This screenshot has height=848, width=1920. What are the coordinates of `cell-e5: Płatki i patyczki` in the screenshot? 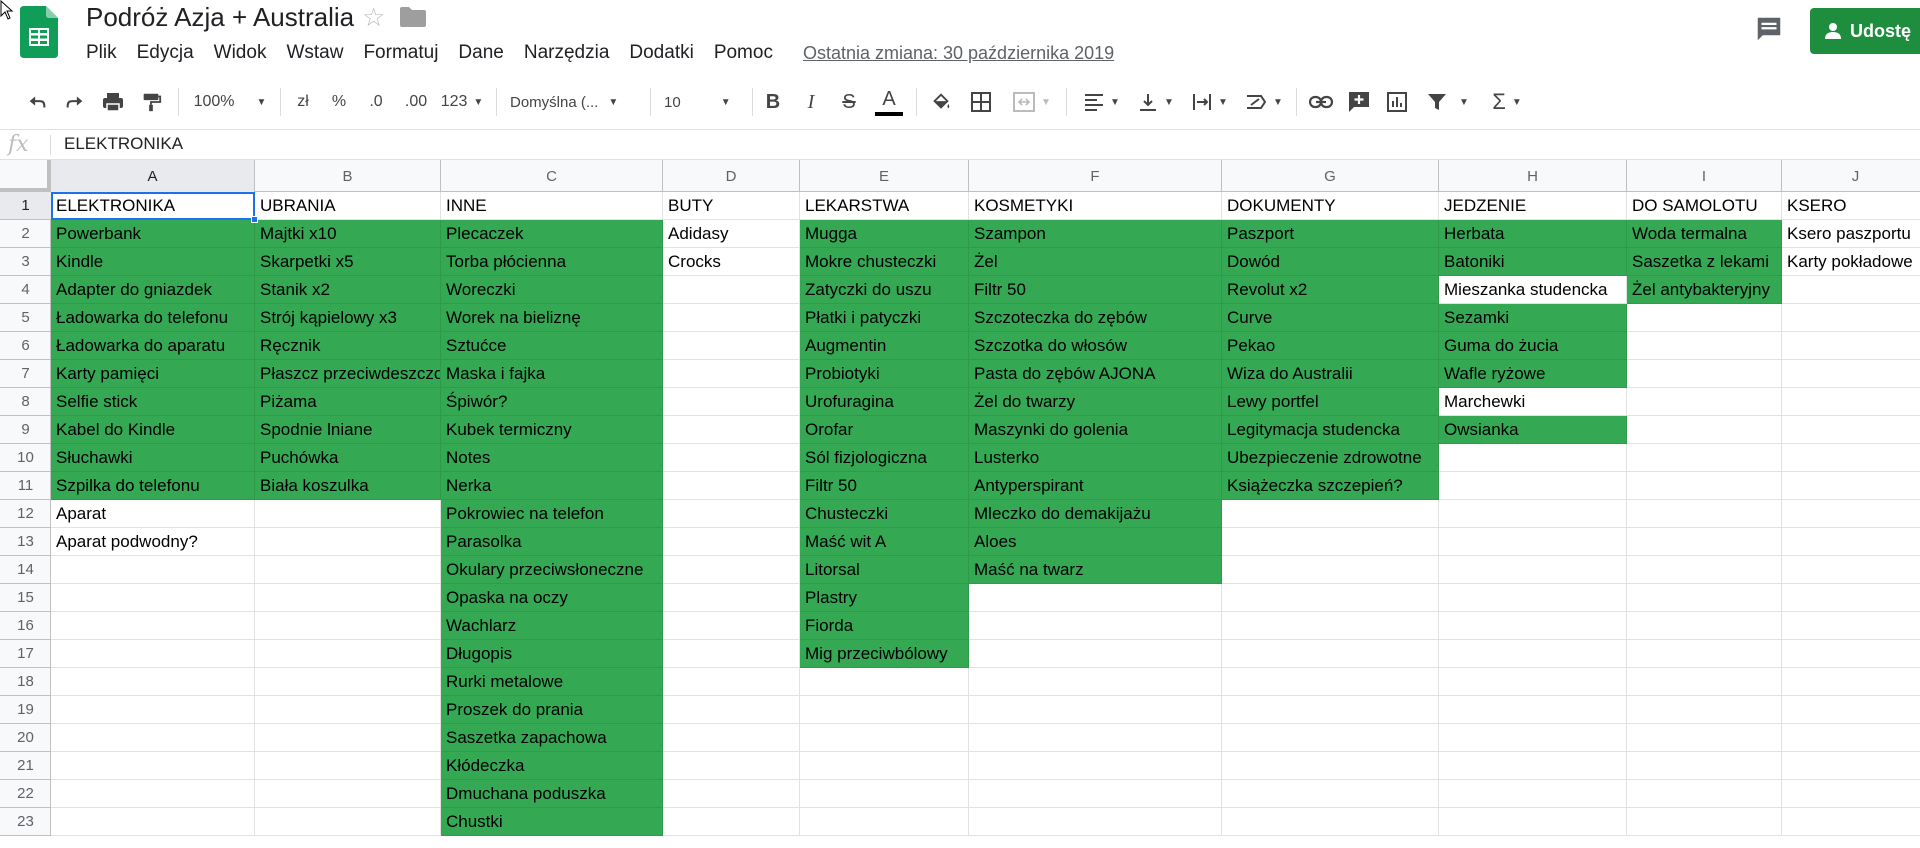 It's located at (884, 318).